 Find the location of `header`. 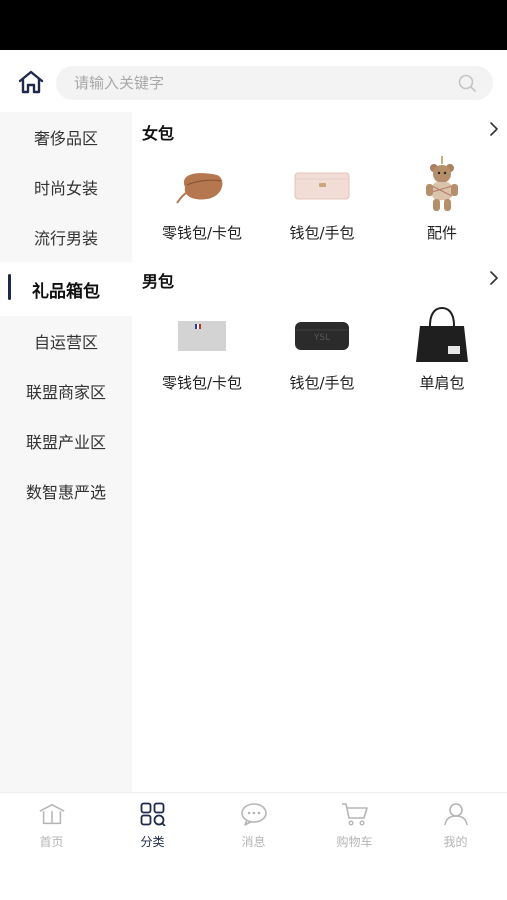

header is located at coordinates (253, 81).